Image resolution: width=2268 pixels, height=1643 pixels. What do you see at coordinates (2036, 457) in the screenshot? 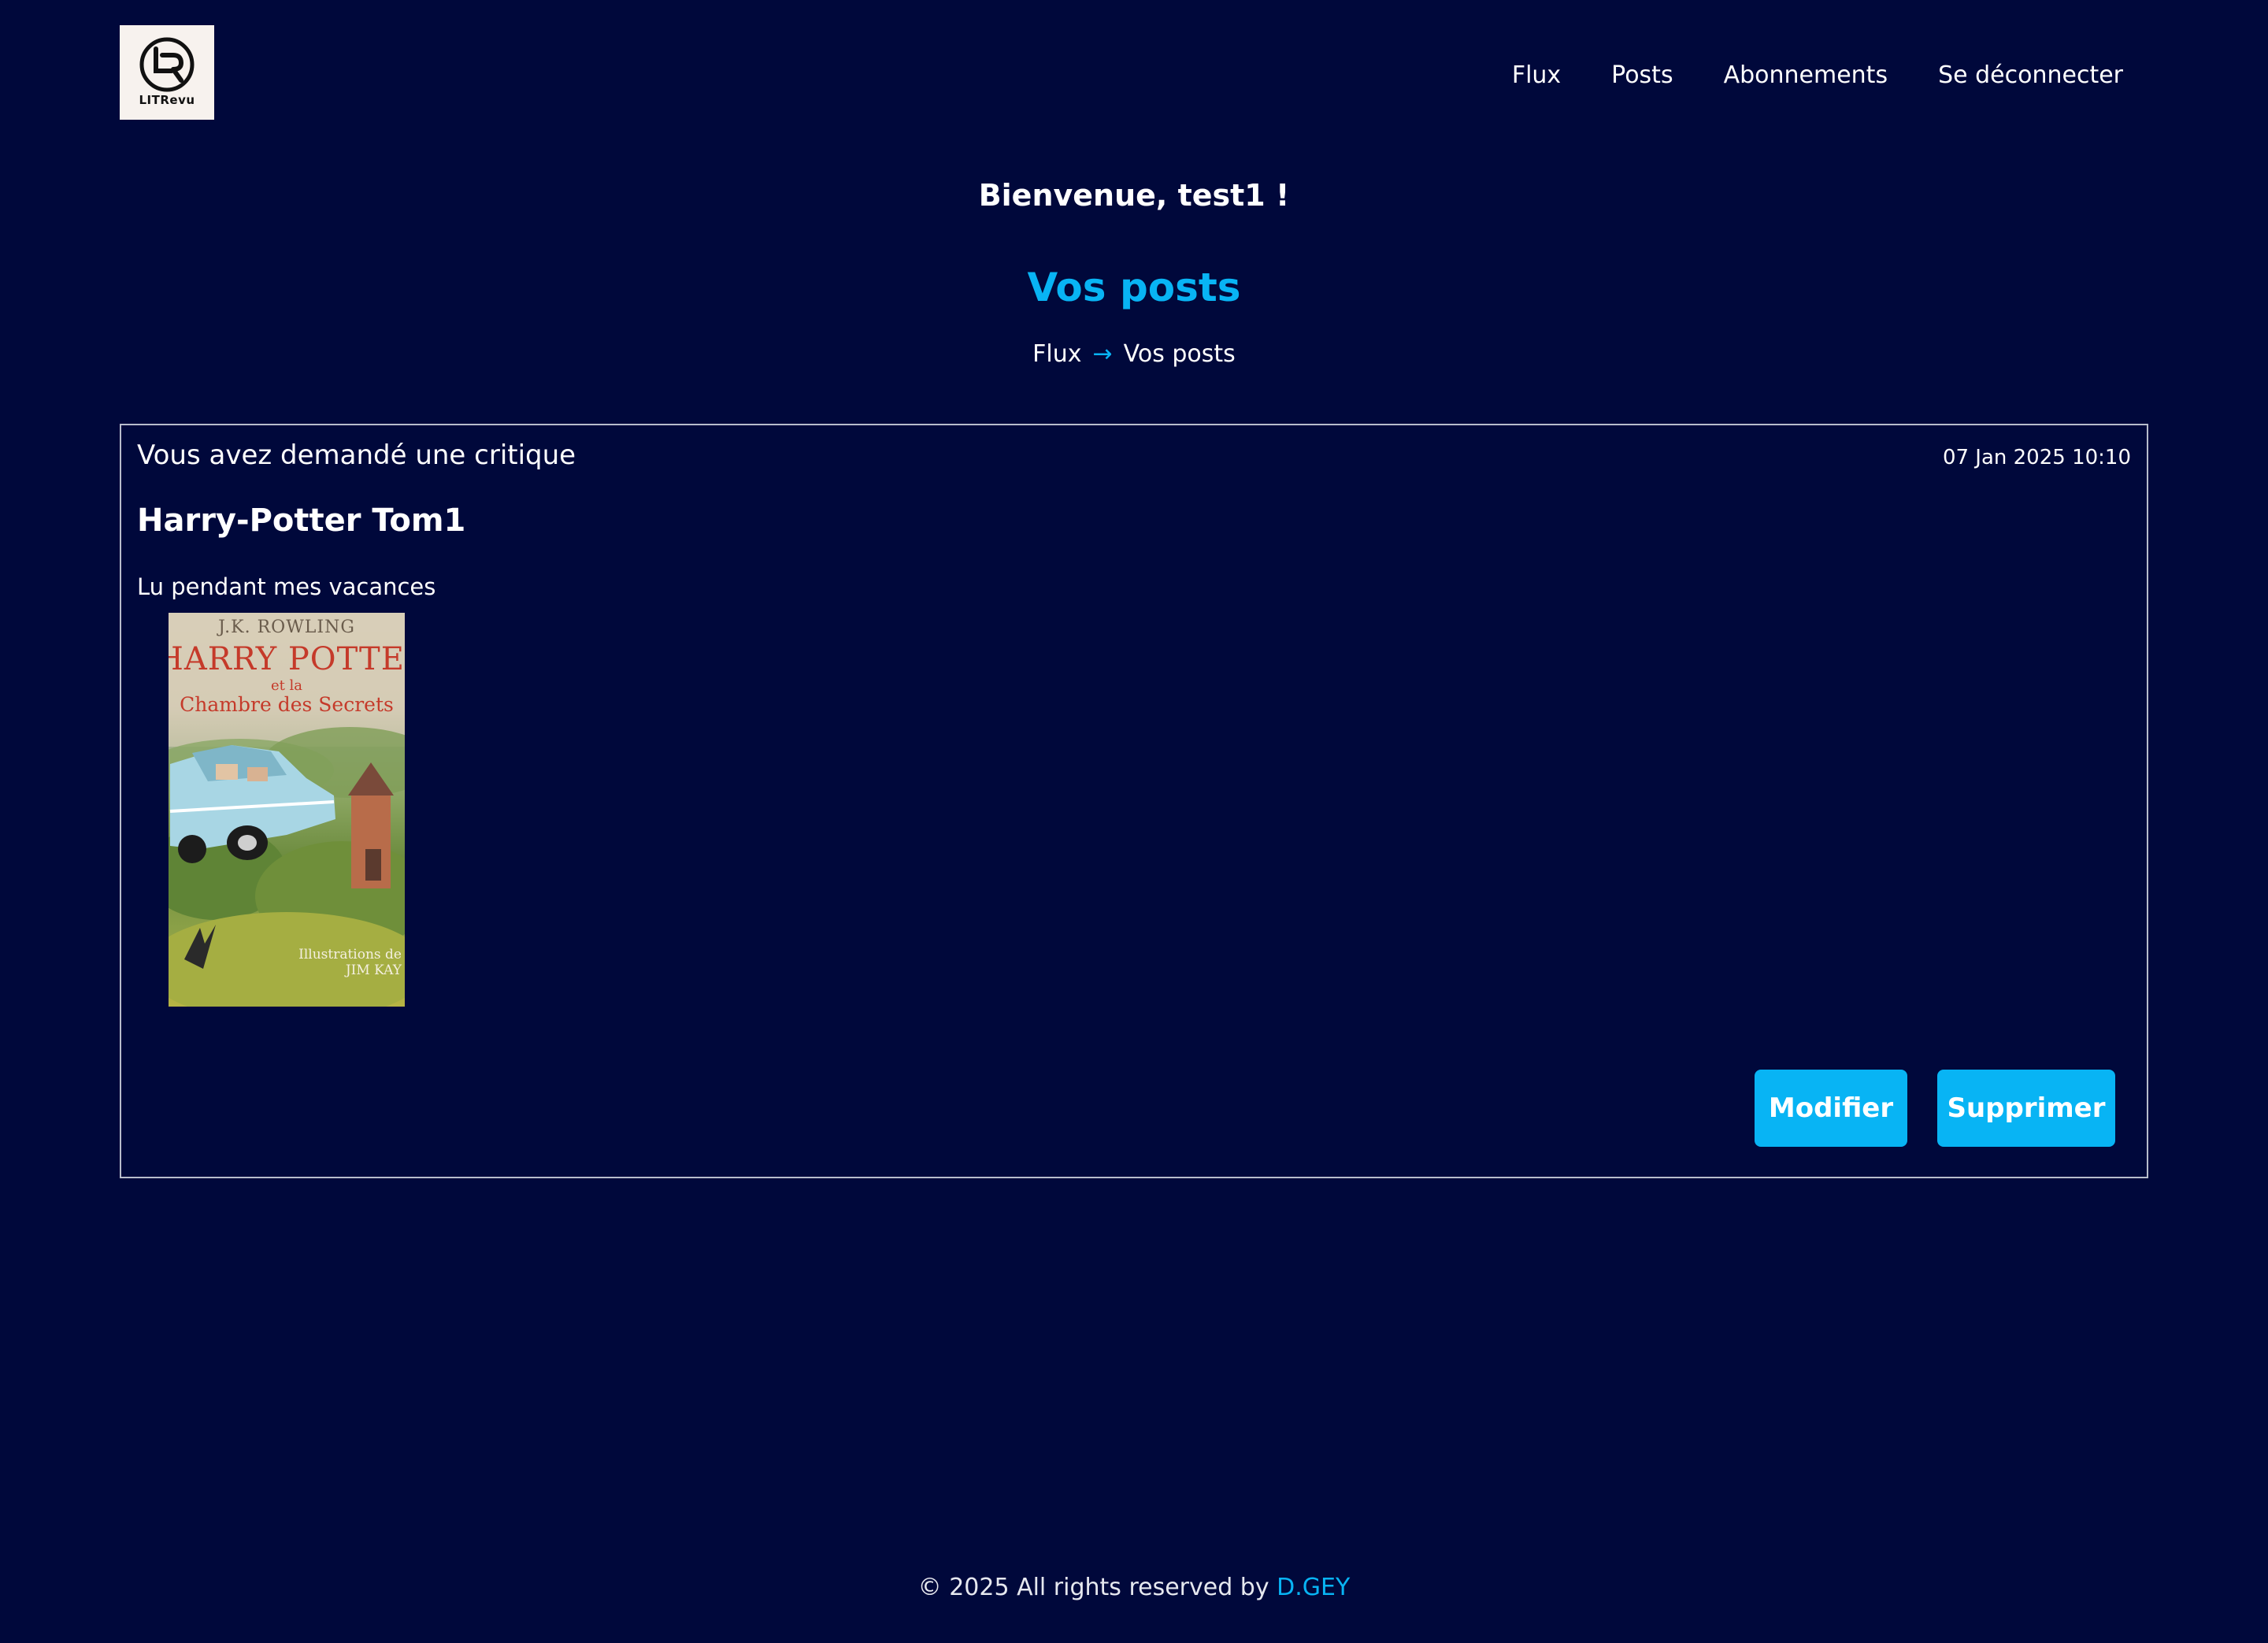
I see `post-date: 07 Jan 2025 10:10` at bounding box center [2036, 457].